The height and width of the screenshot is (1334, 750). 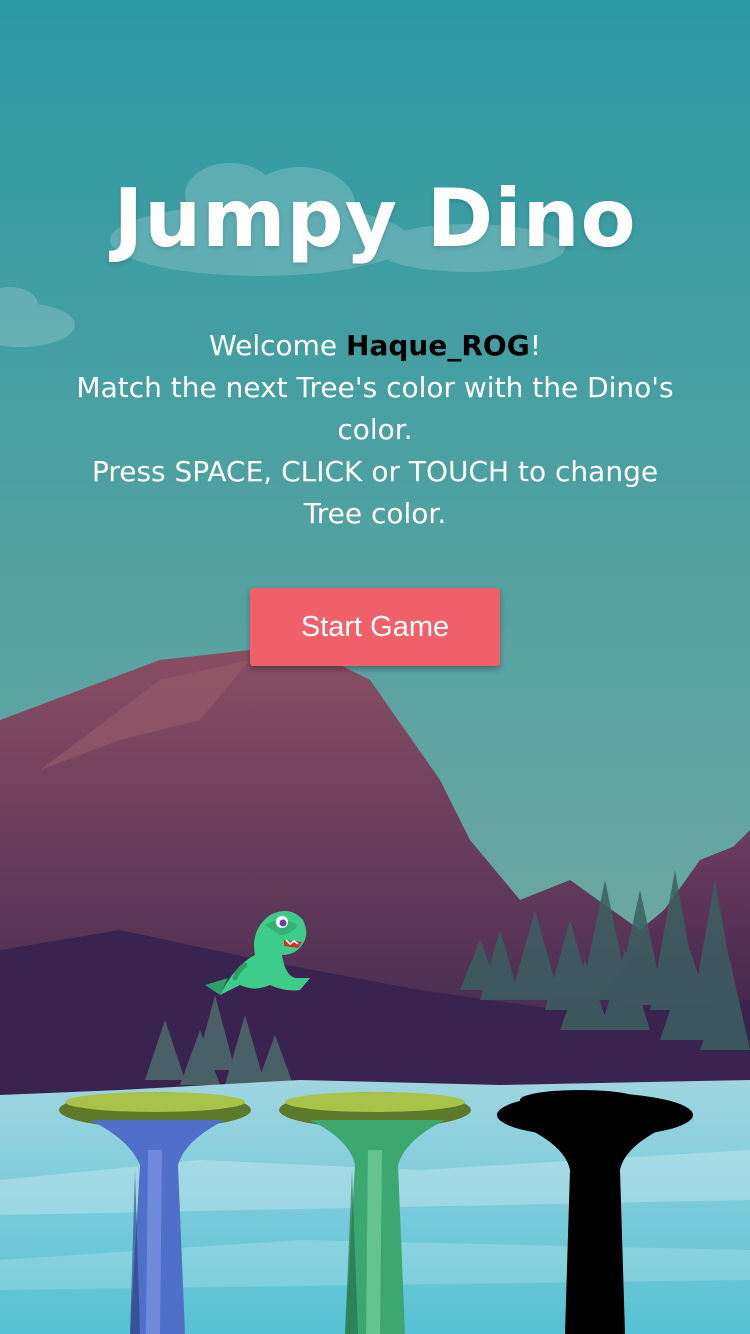 I want to click on game-title: Jumpy Dino, so click(x=375, y=218).